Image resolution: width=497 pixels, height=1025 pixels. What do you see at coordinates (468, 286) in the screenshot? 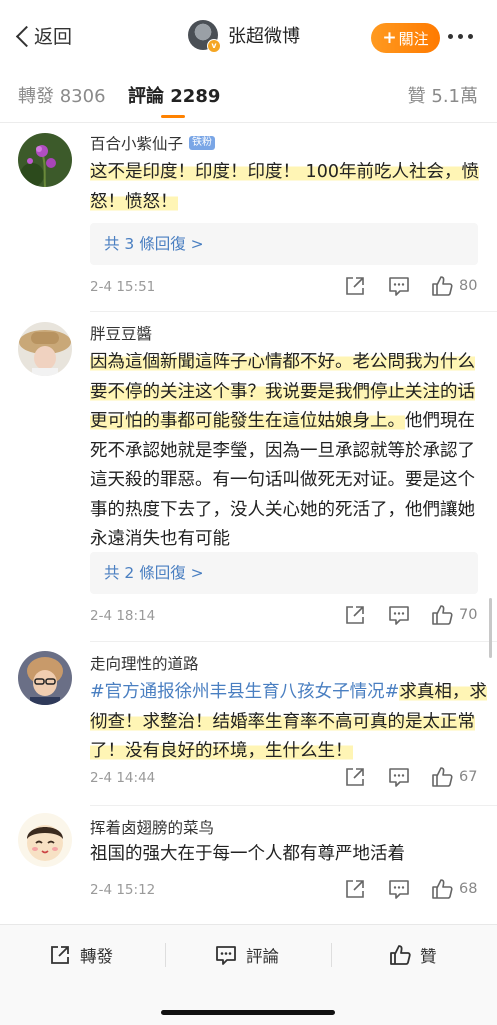
I see `like-count: 80` at bounding box center [468, 286].